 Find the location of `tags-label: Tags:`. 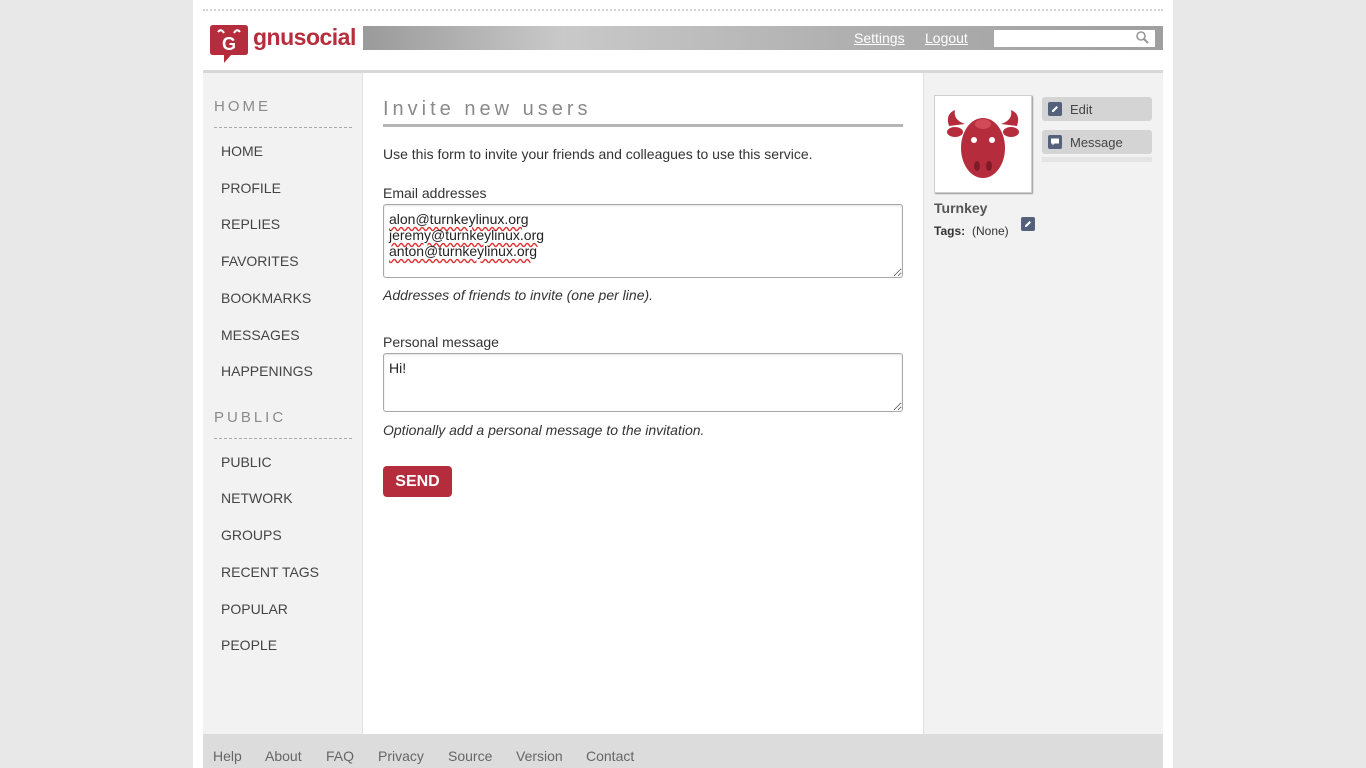

tags-label: Tags: is located at coordinates (950, 231).